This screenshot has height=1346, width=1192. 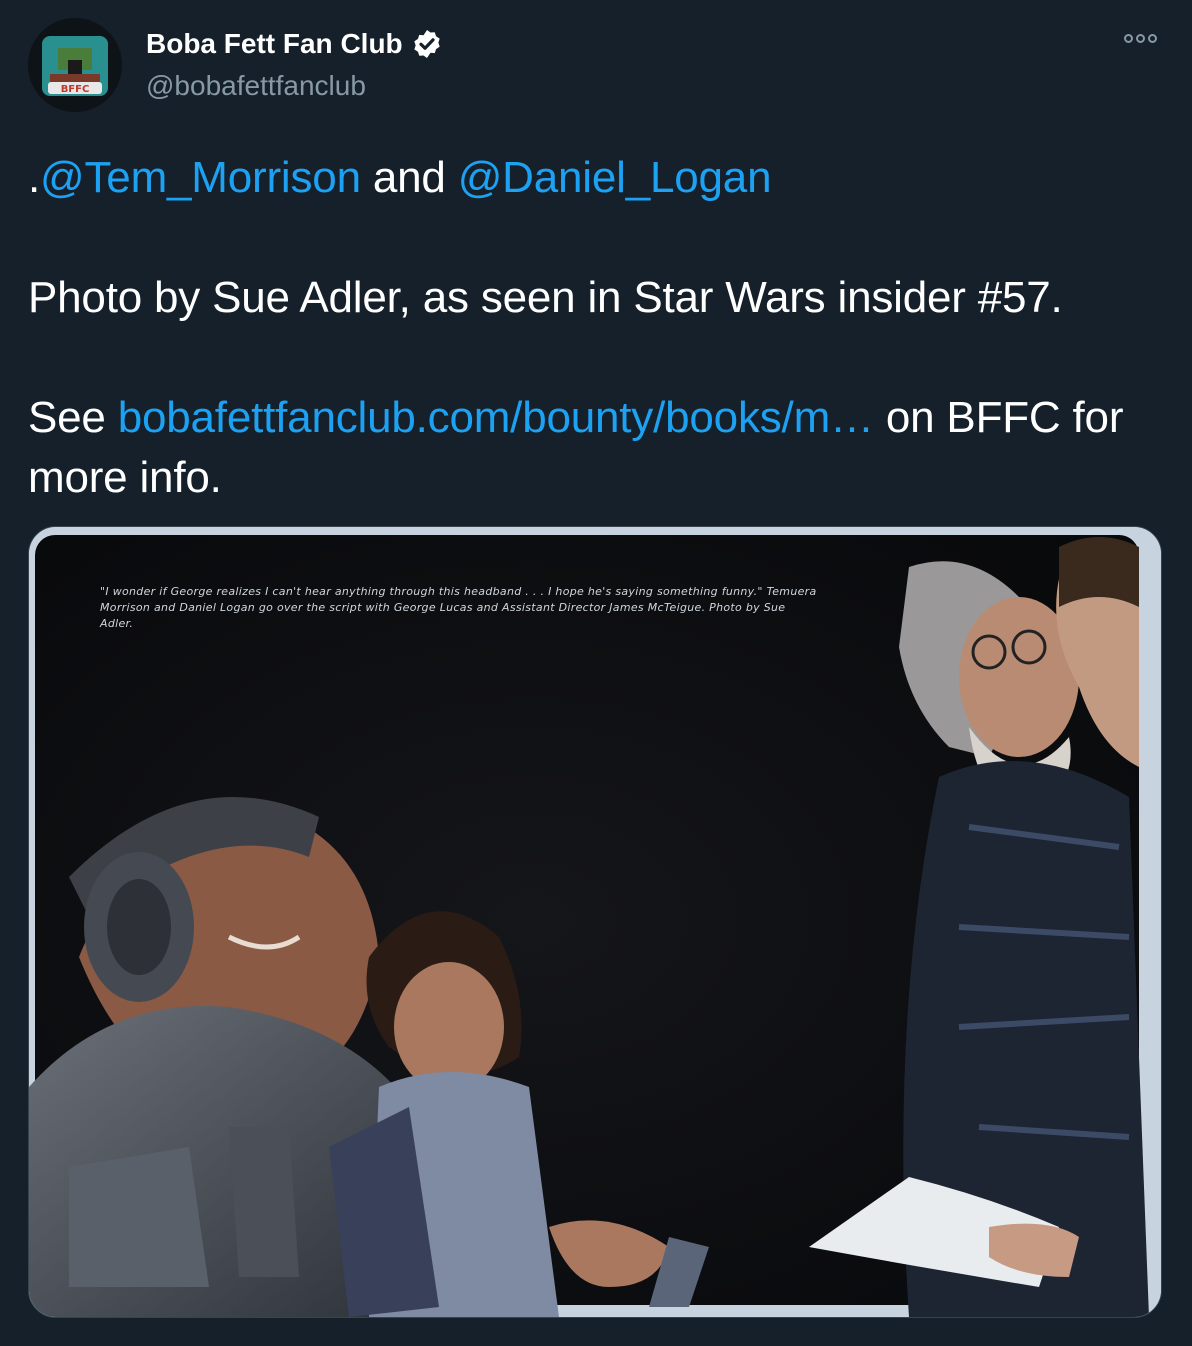 I want to click on mention-daniel-logan: @Daniel_Logan, so click(x=615, y=177).